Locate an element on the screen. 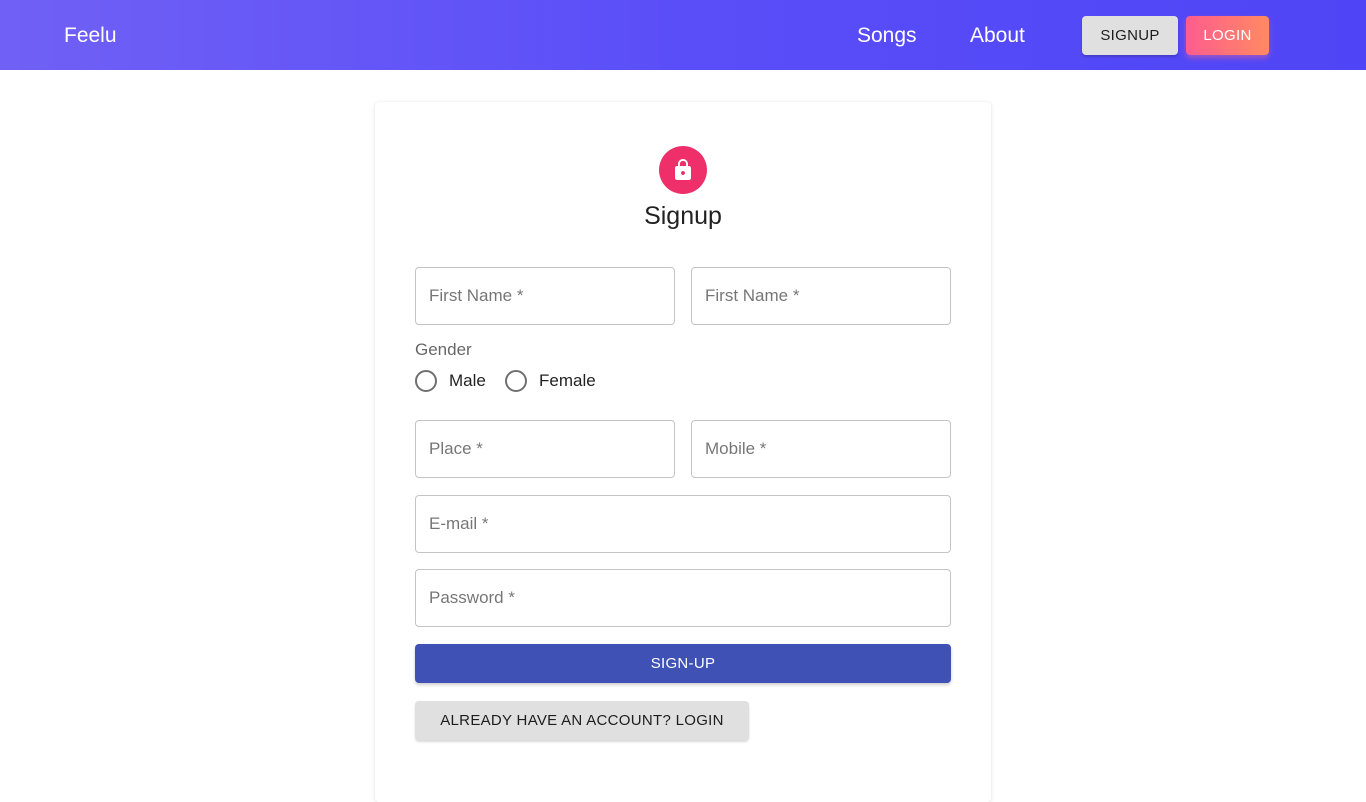 This screenshot has height=802, width=1366. password-field is located at coordinates (683, 598).